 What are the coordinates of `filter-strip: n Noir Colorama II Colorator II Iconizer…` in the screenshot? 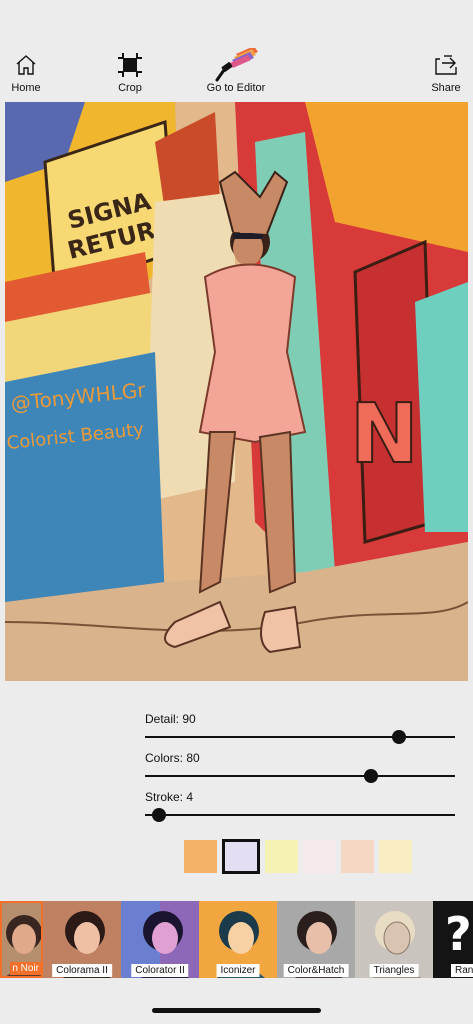 It's located at (236, 939).